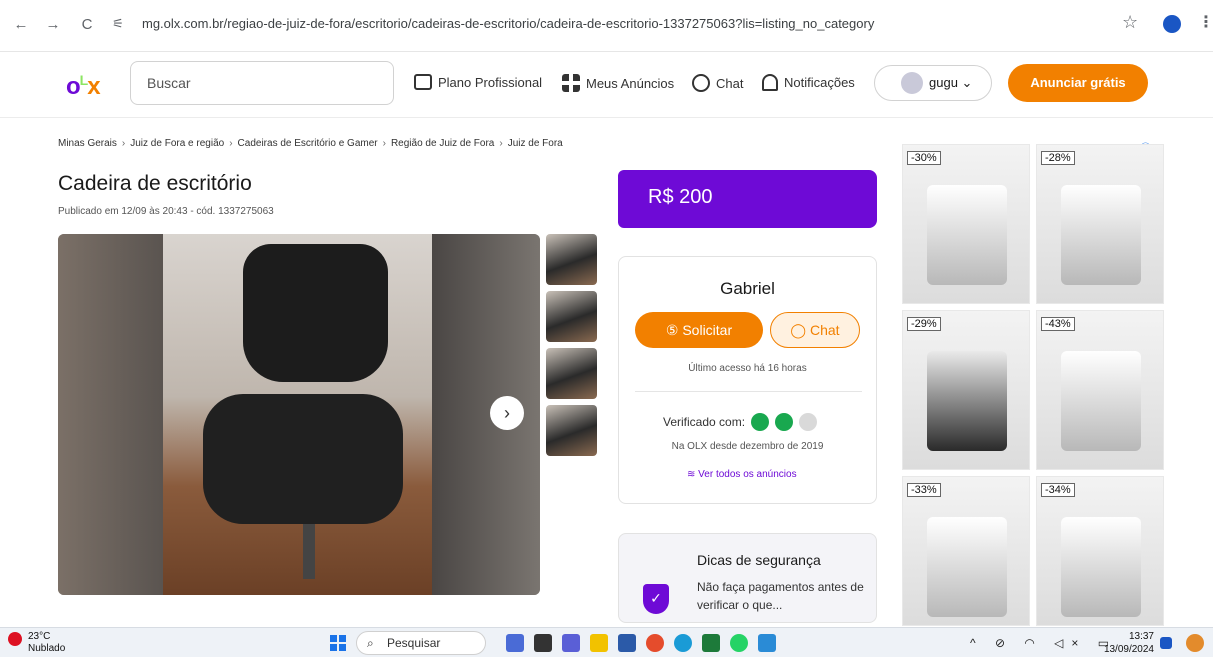 The height and width of the screenshot is (657, 1213). Describe the element at coordinates (701, 83) in the screenshot. I see `chat-bubble-icon` at that location.